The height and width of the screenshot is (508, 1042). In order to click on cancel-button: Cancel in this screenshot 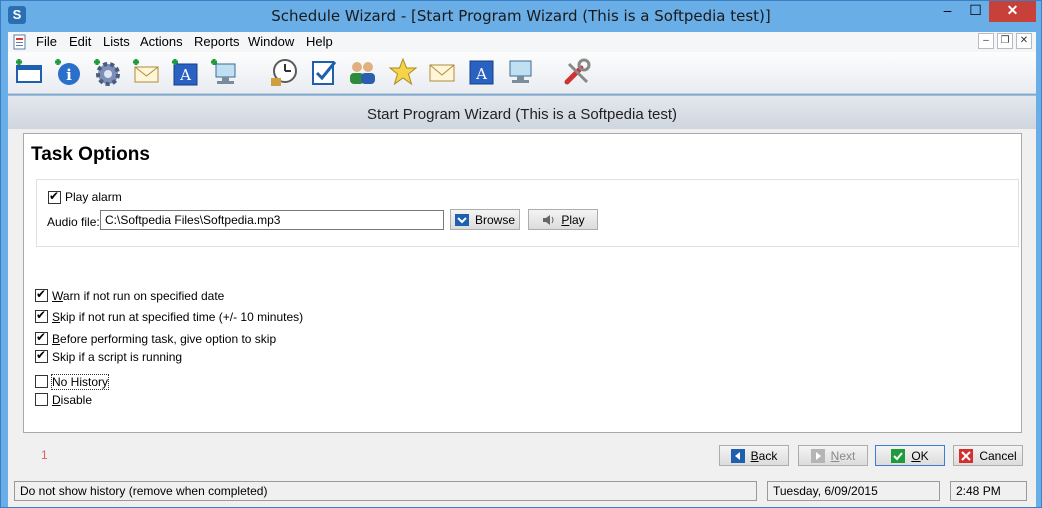, I will do `click(988, 455)`.